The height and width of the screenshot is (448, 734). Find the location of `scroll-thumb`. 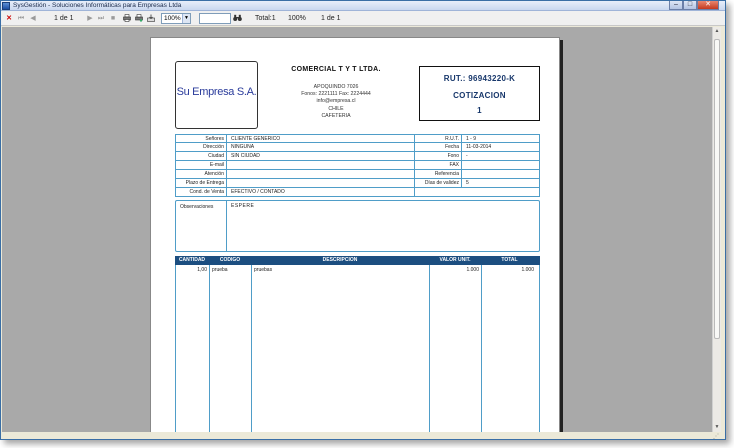

scroll-thumb is located at coordinates (717, 189).